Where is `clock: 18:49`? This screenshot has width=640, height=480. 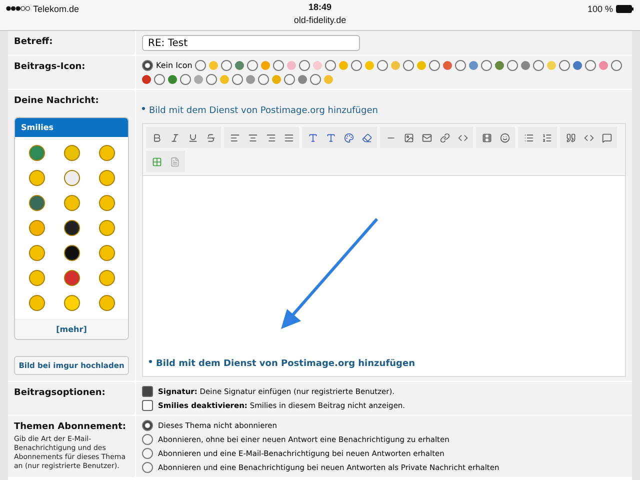
clock: 18:49 is located at coordinates (320, 8).